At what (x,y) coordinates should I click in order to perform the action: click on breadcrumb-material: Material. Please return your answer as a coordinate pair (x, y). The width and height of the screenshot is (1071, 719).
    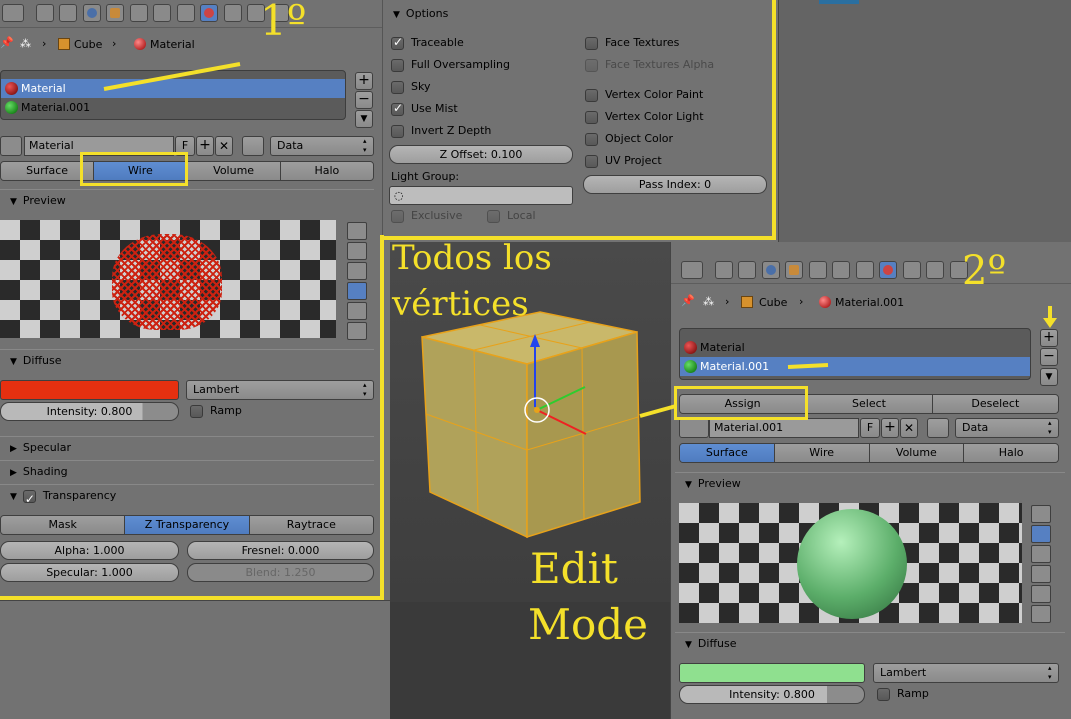
    Looking at the image, I should click on (172, 44).